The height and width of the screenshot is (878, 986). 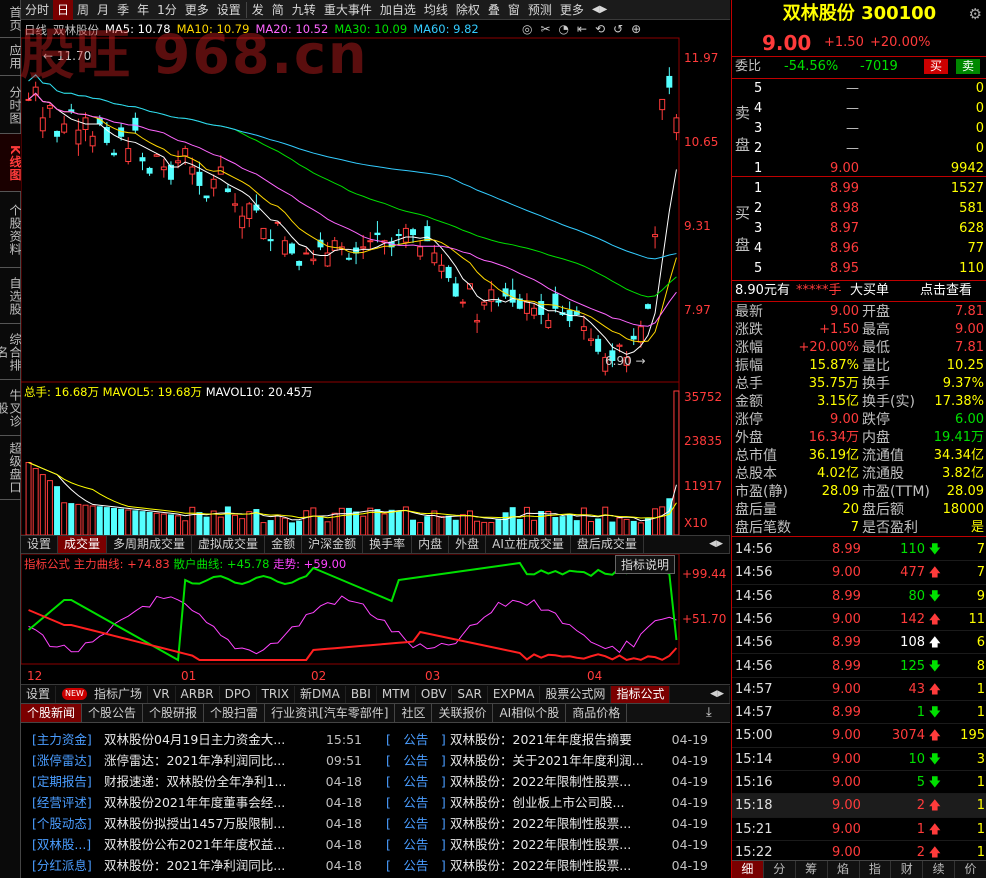 I want to click on indicator-tab-1: 指标广场, so click(x=118, y=694).